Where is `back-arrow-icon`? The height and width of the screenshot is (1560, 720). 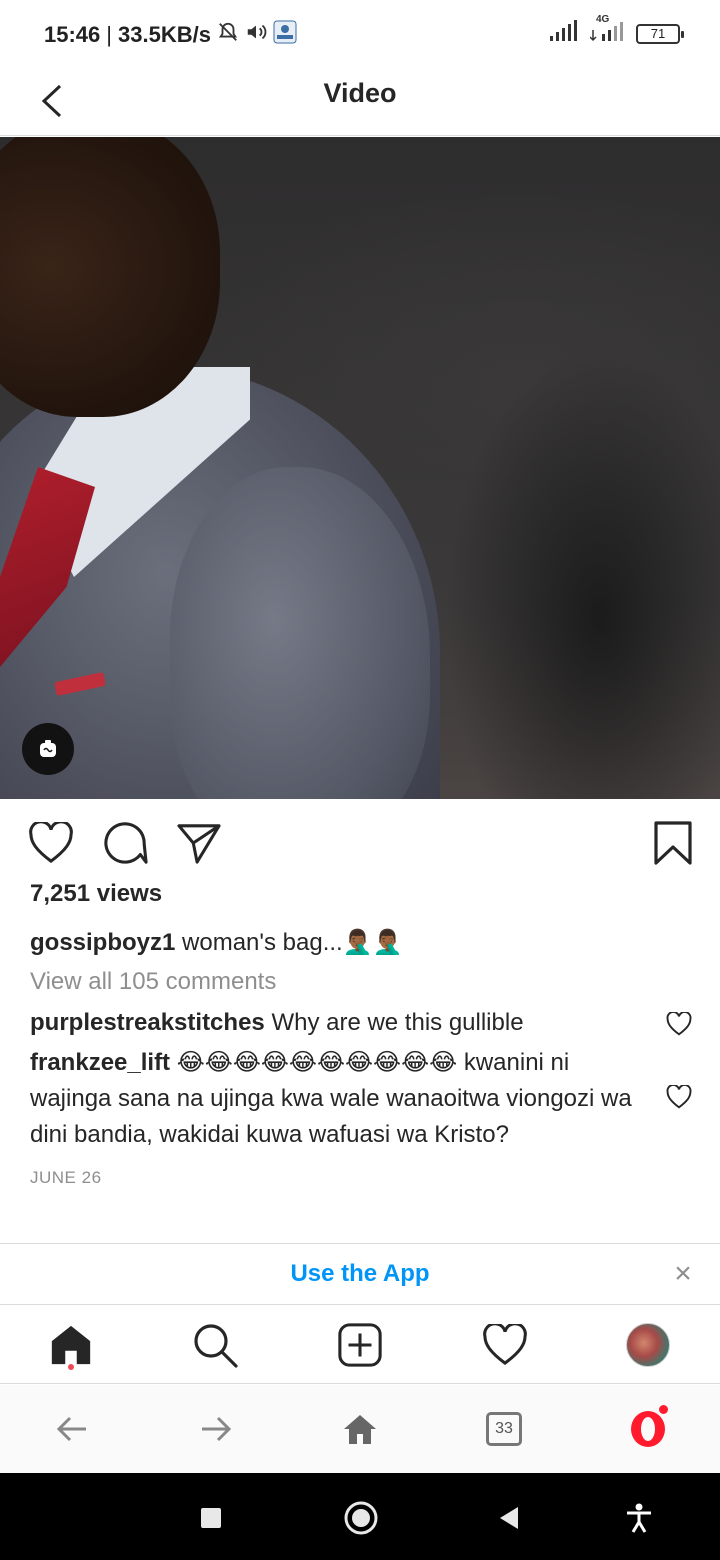 back-arrow-icon is located at coordinates (71, 1429).